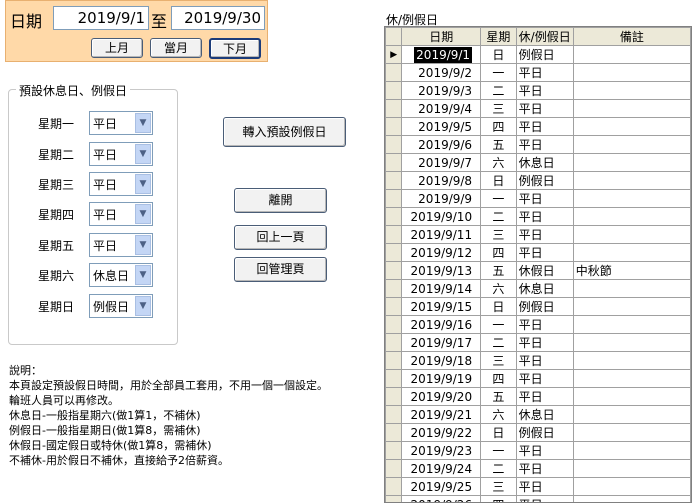 The image size is (692, 503). Describe the element at coordinates (101, 18) in the screenshot. I see `date-from-input: 2019/9/1` at that location.